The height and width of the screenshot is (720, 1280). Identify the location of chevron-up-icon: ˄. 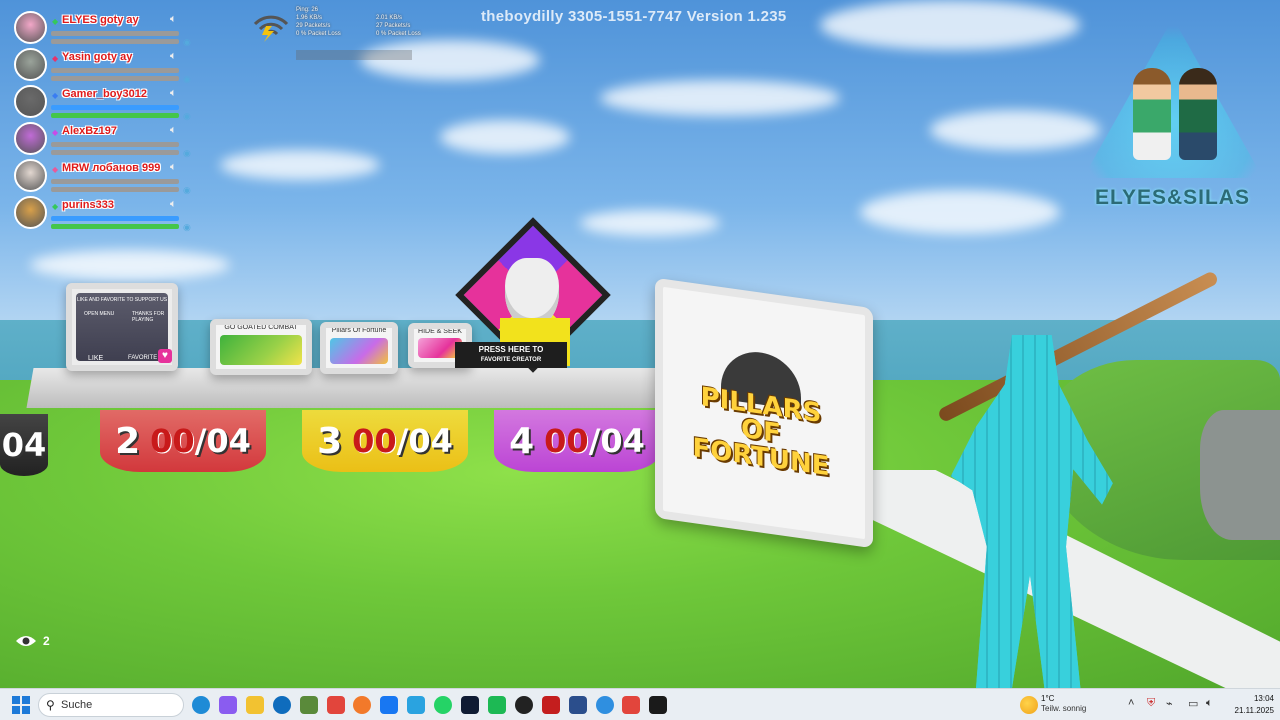
(1131, 703).